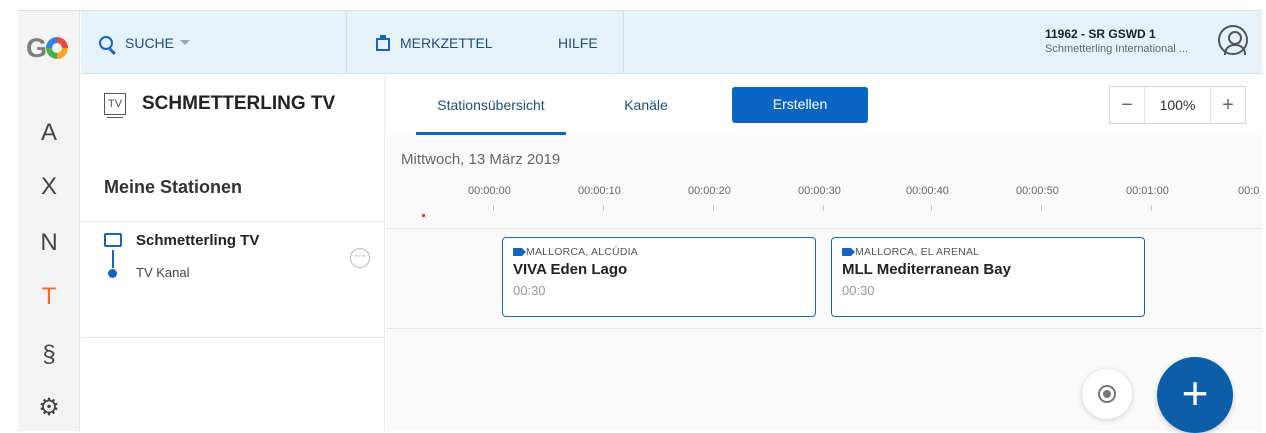 The image size is (1266, 433). I want to click on user-id: 11962 - SR GSWD 1, so click(1100, 34).